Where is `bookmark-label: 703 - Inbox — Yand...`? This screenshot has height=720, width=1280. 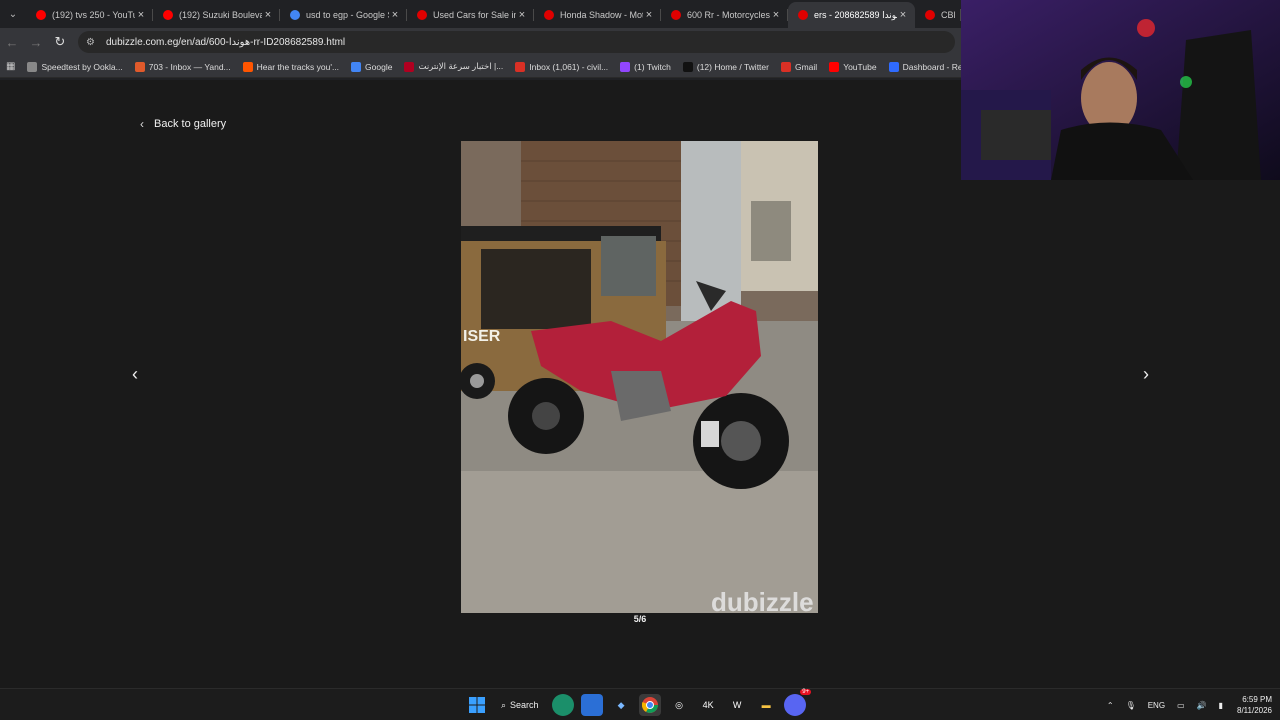 bookmark-label: 703 - Inbox — Yand... is located at coordinates (189, 66).